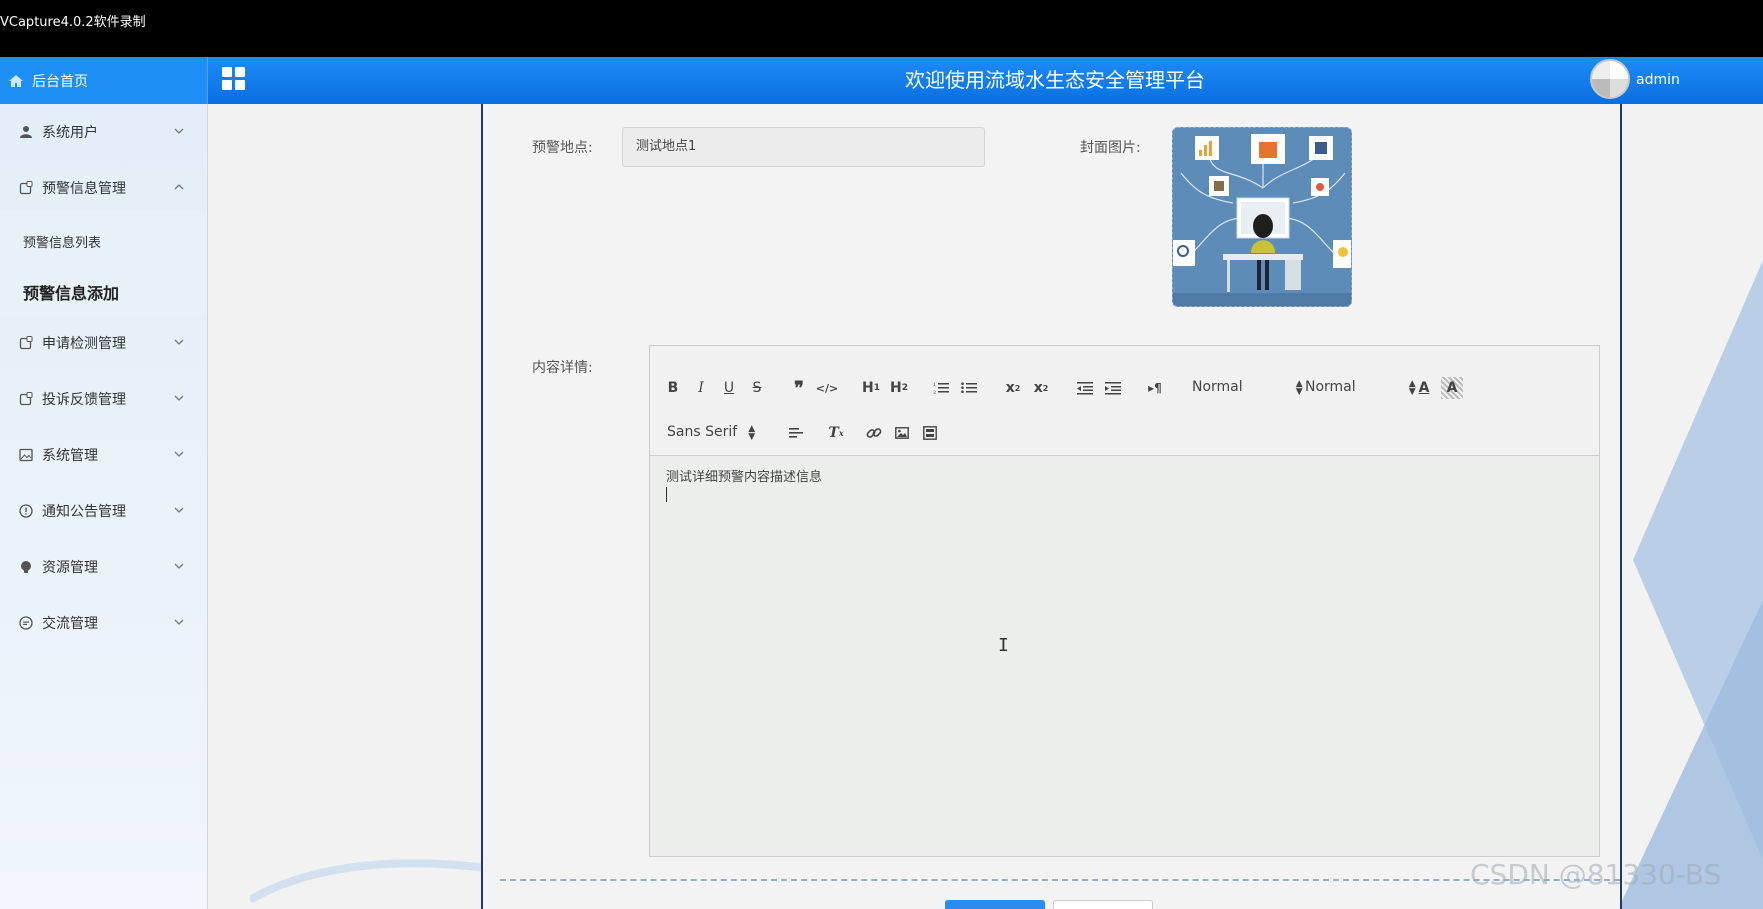 This screenshot has height=909, width=1763. Describe the element at coordinates (1110, 148) in the screenshot. I see `cover-label: 封面图片:` at that location.